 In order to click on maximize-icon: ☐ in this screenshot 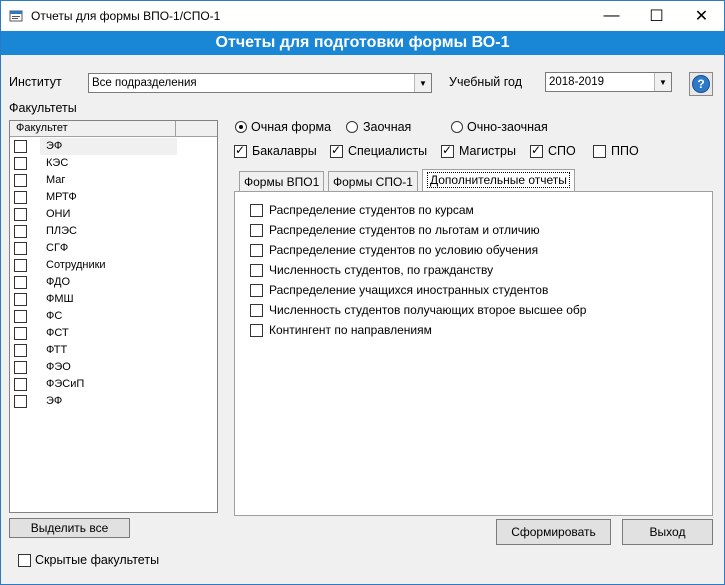, I will do `click(656, 16)`.